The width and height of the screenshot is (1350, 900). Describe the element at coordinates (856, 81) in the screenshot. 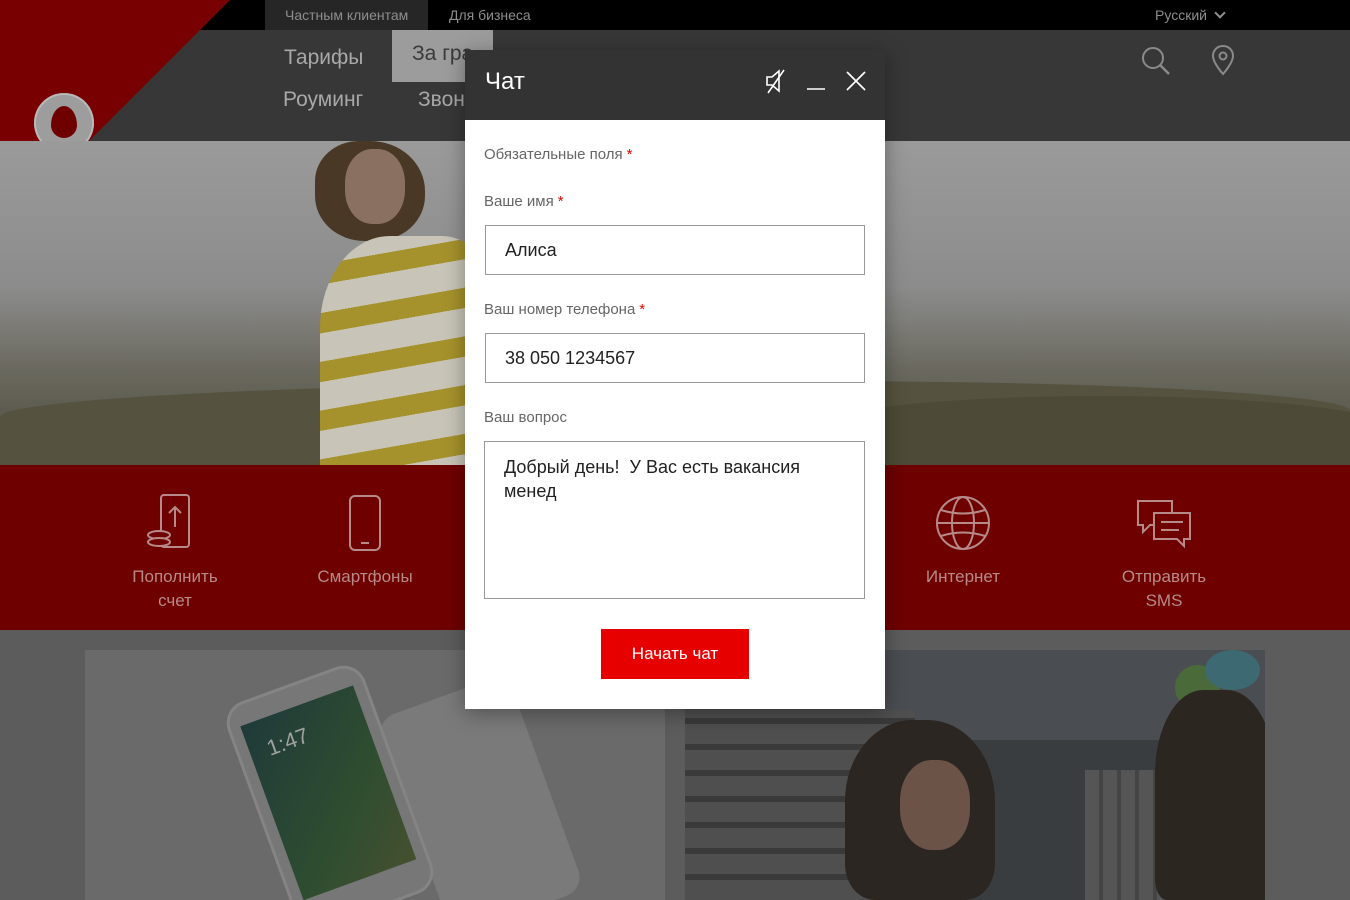

I see `close-icon` at that location.